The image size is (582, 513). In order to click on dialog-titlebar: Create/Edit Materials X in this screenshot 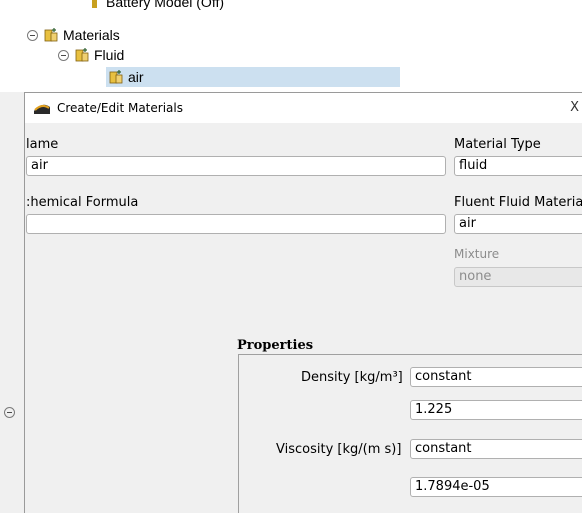, I will do `click(303, 108)`.